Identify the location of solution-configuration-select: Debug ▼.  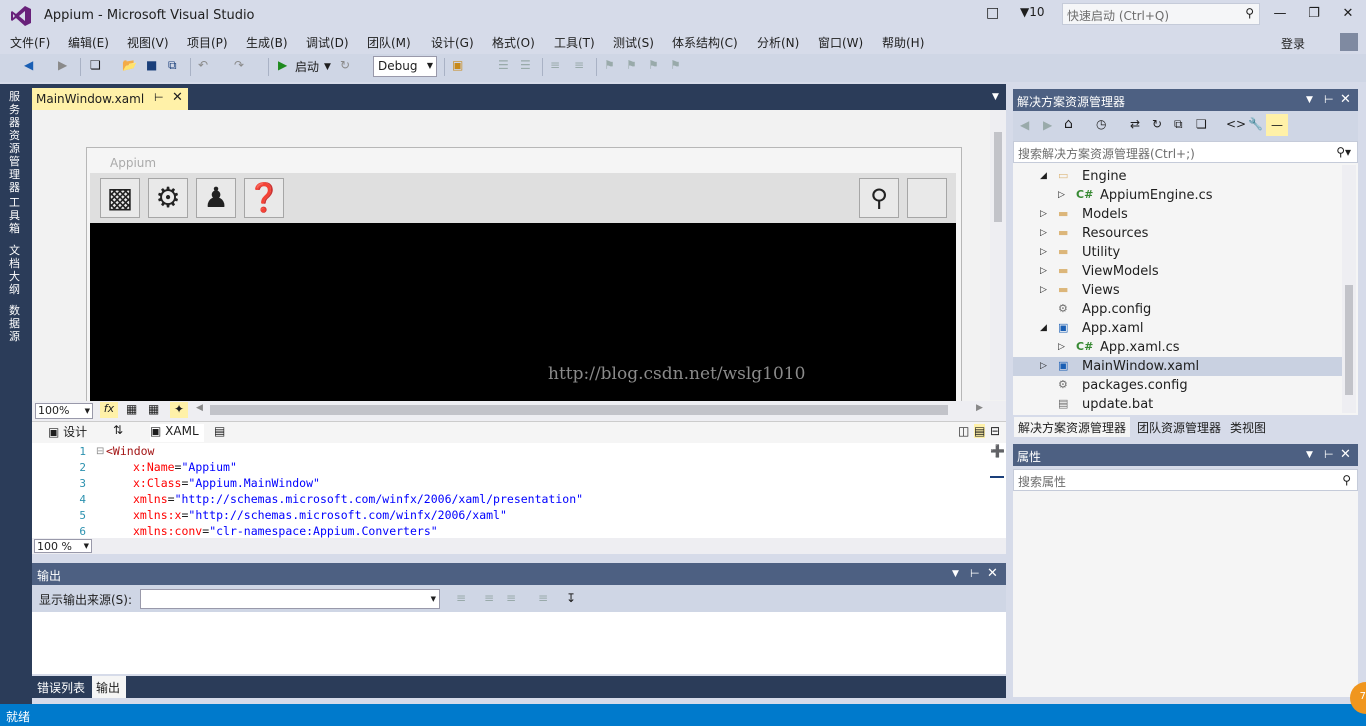
(405, 66).